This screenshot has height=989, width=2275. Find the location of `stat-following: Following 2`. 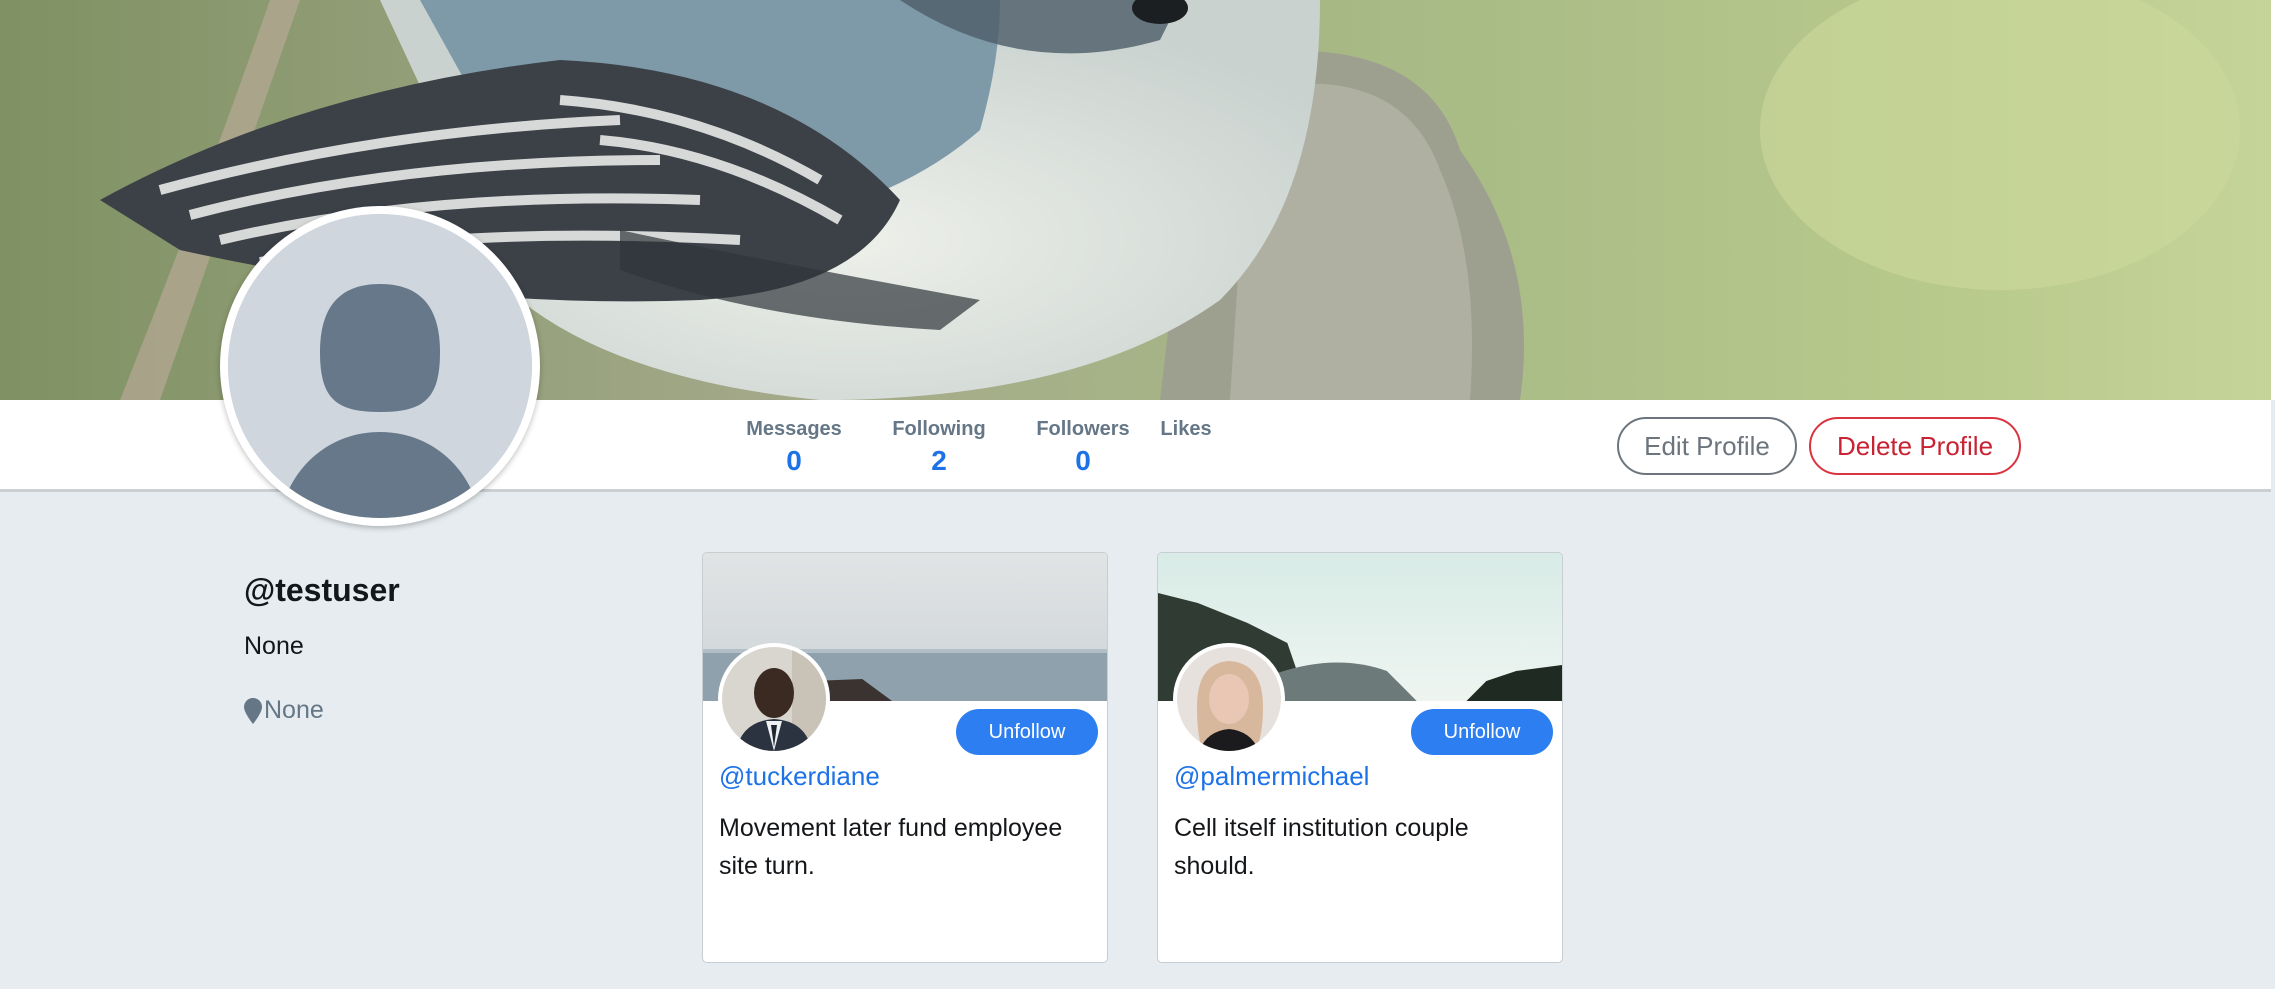

stat-following: Following 2 is located at coordinates (939, 447).